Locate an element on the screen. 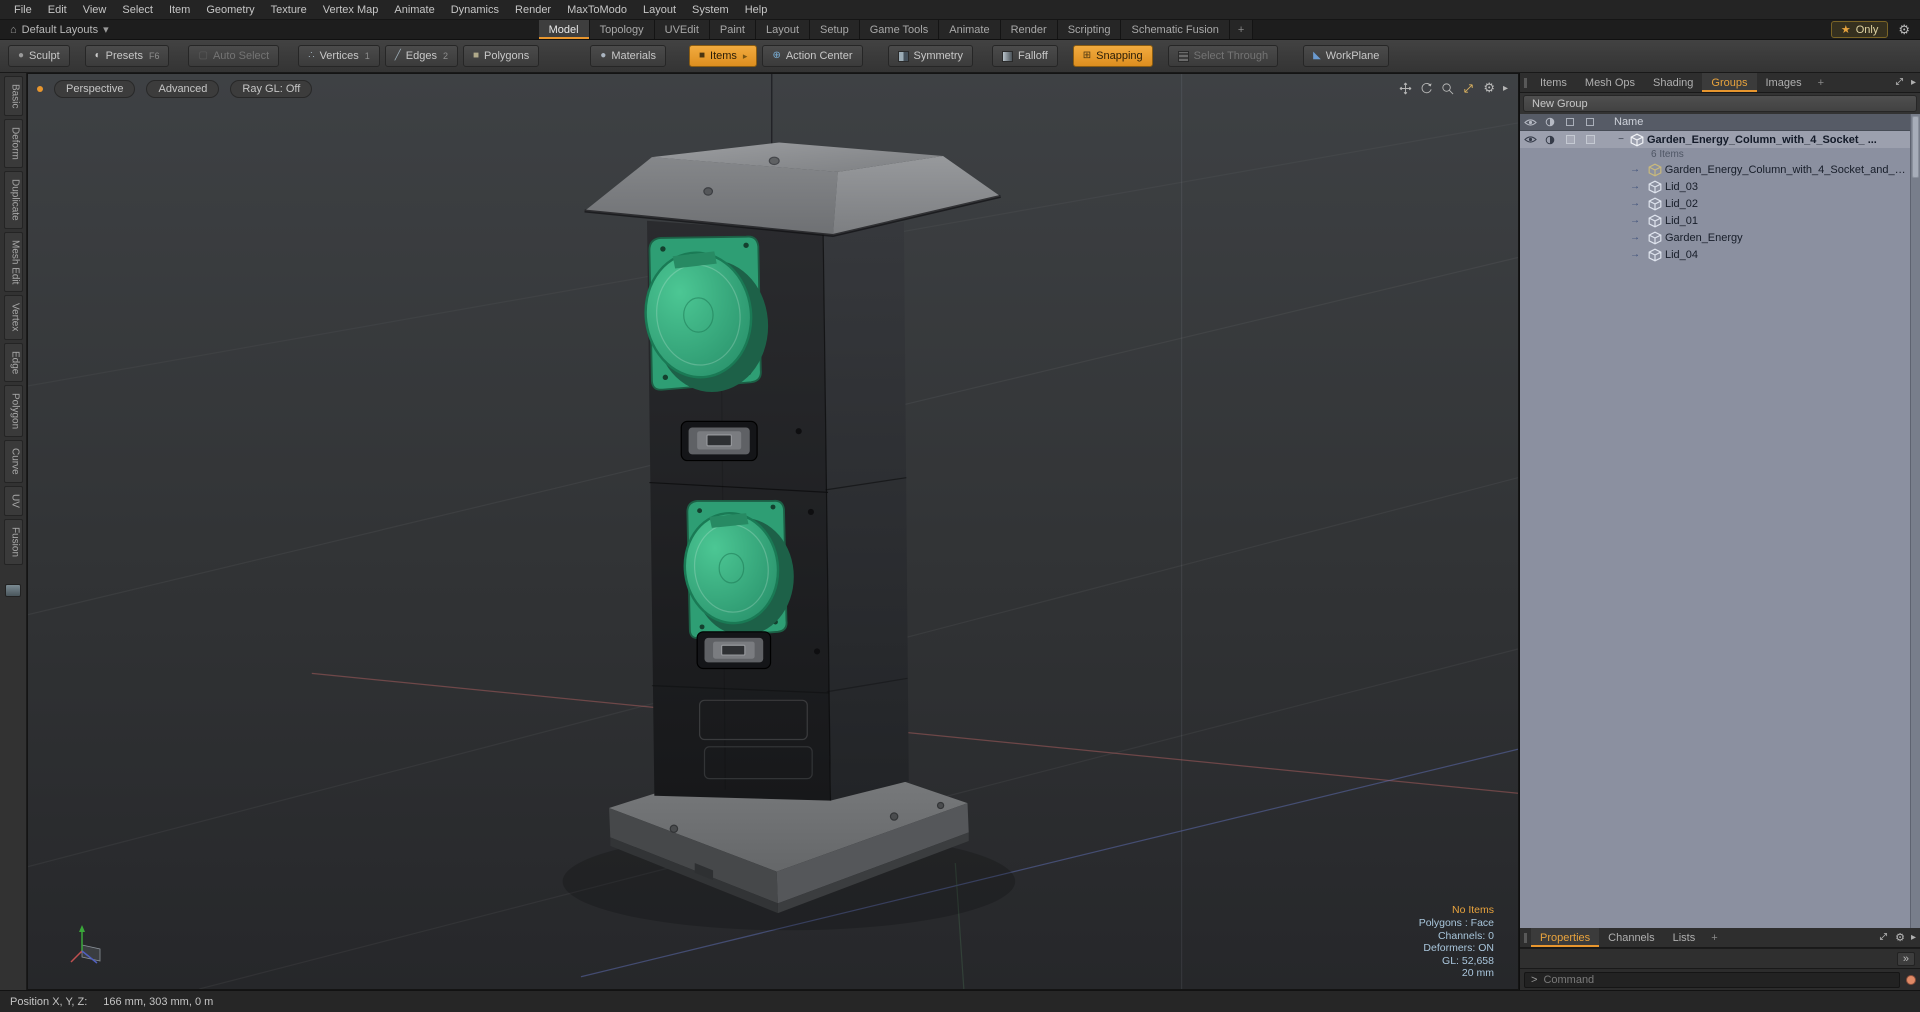 The height and width of the screenshot is (1012, 1920). tab-layout: Layout is located at coordinates (782, 29).